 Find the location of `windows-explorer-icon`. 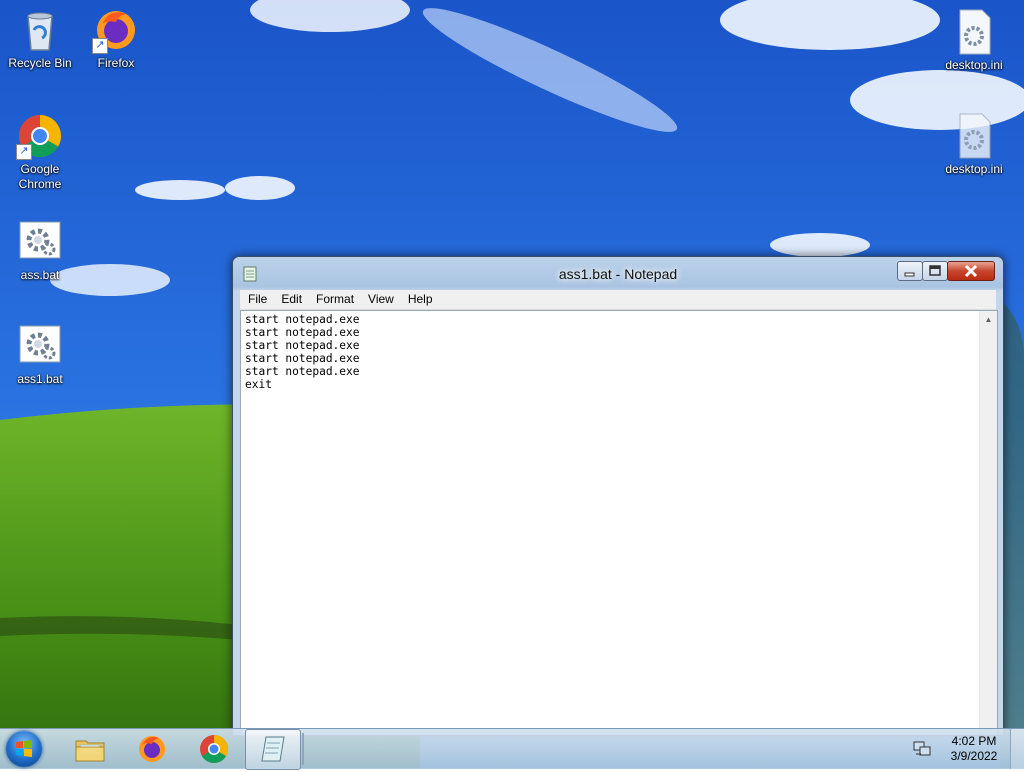

windows-explorer-icon is located at coordinates (90, 751).